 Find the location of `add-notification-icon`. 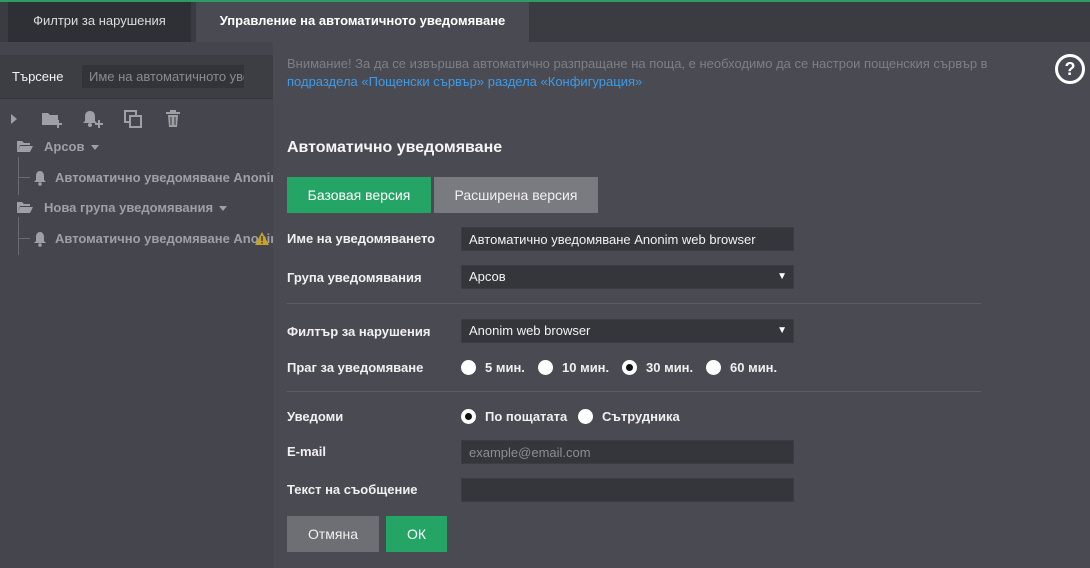

add-notification-icon is located at coordinates (92, 119).